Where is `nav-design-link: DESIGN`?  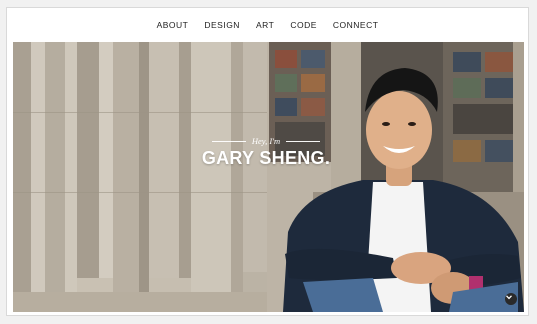
nav-design-link: DESIGN is located at coordinates (222, 25).